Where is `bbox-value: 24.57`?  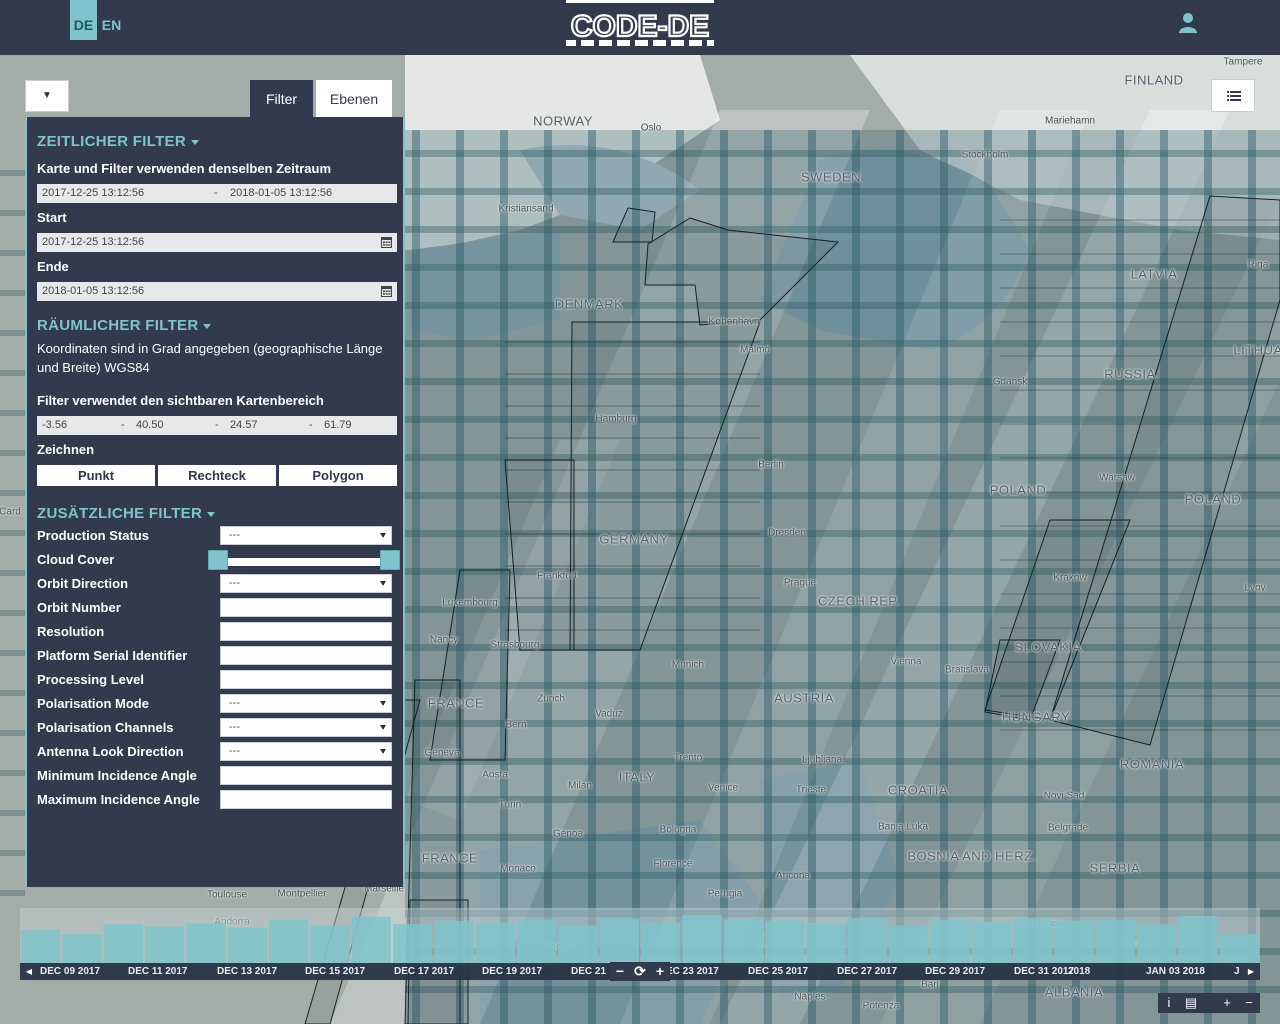
bbox-value: 24.57 is located at coordinates (244, 425).